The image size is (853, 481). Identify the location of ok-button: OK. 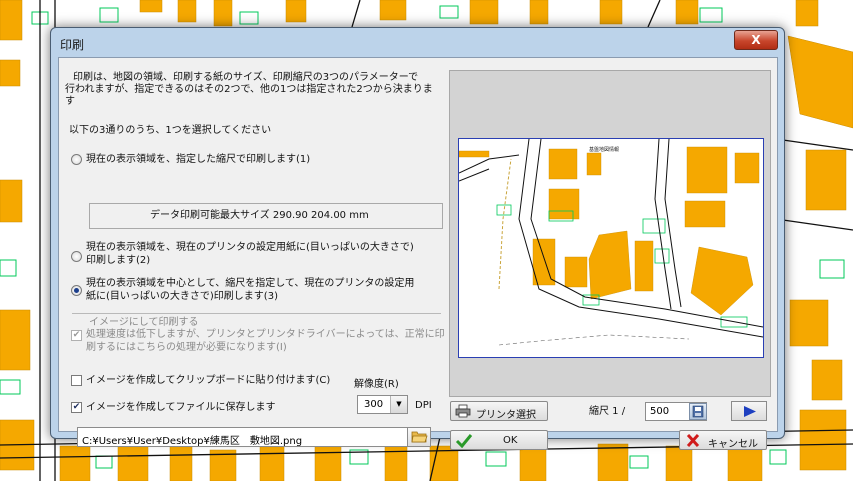
(499, 440).